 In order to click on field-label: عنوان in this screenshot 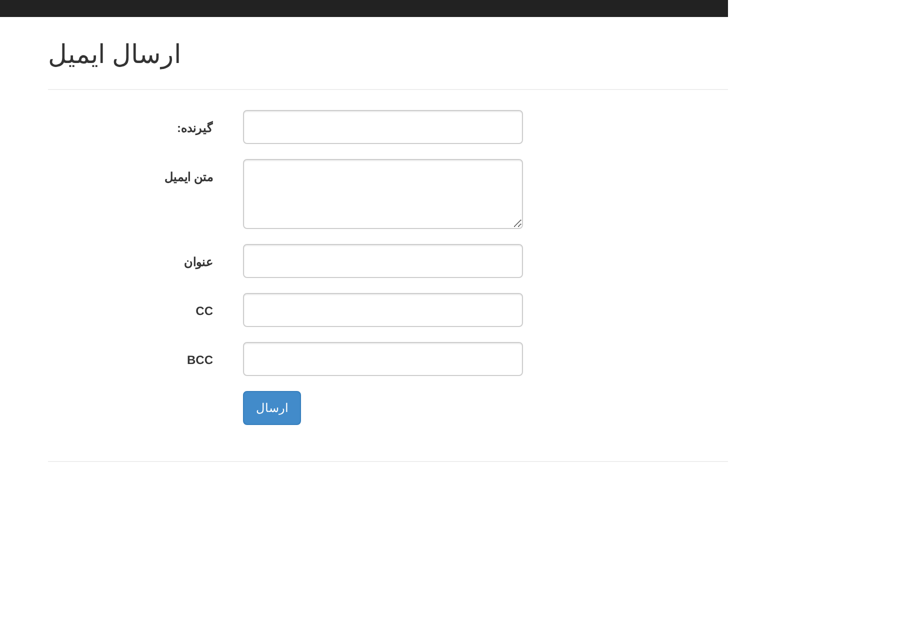, I will do `click(198, 262)`.